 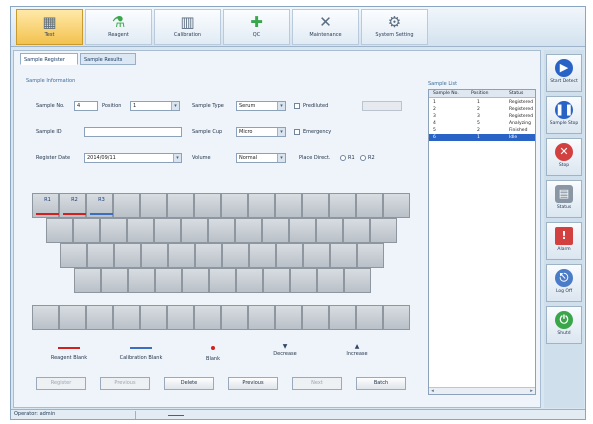 What do you see at coordinates (363, 158) in the screenshot?
I see `place-direction-radio-r2` at bounding box center [363, 158].